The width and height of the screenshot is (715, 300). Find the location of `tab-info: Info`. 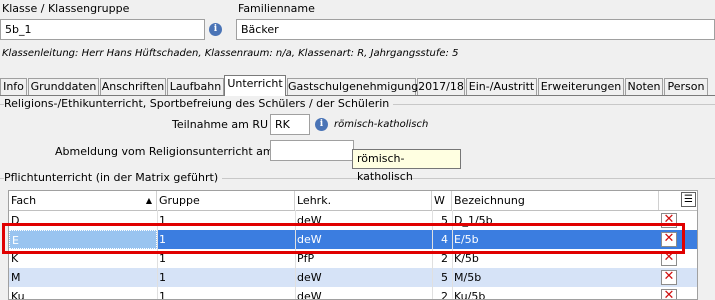

tab-info: Info is located at coordinates (13, 86).